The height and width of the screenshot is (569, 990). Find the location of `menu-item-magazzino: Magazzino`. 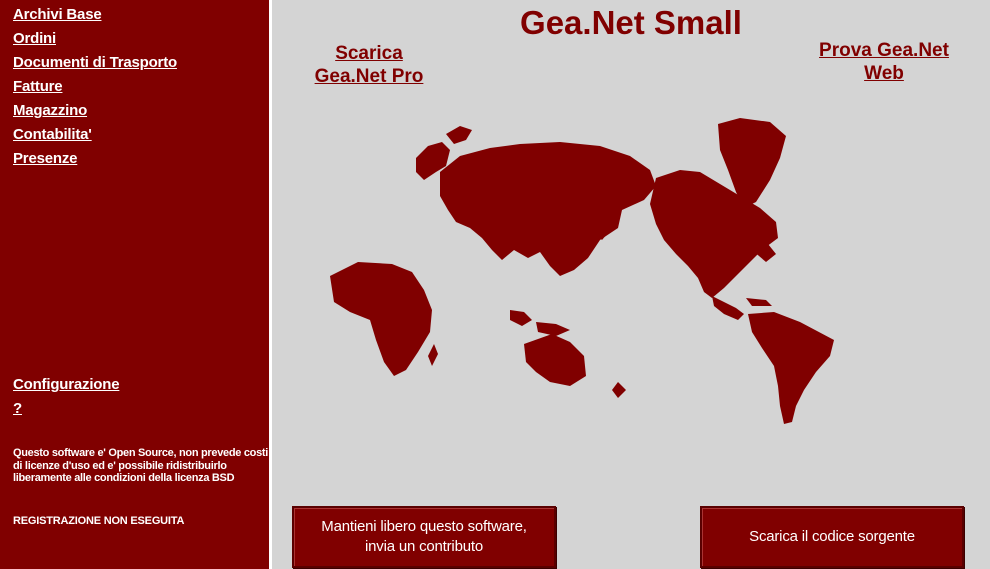

menu-item-magazzino: Magazzino is located at coordinates (95, 114).